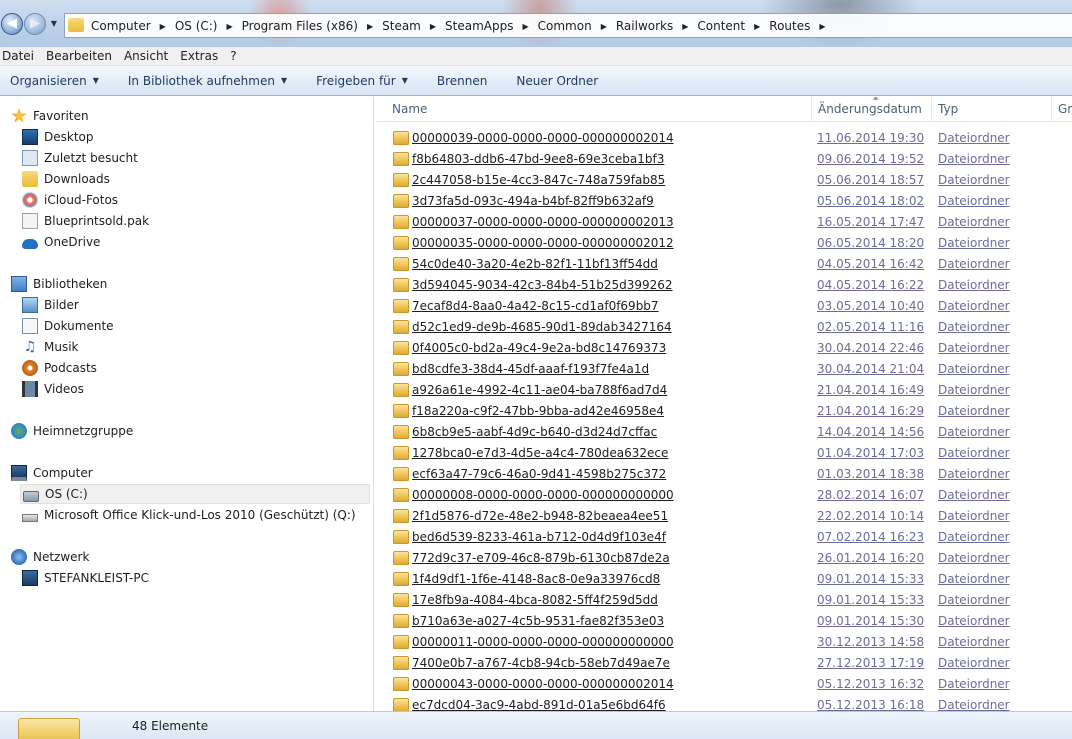 The height and width of the screenshot is (739, 1072). I want to click on recent-pages-dropdown: ▼, so click(54, 24).